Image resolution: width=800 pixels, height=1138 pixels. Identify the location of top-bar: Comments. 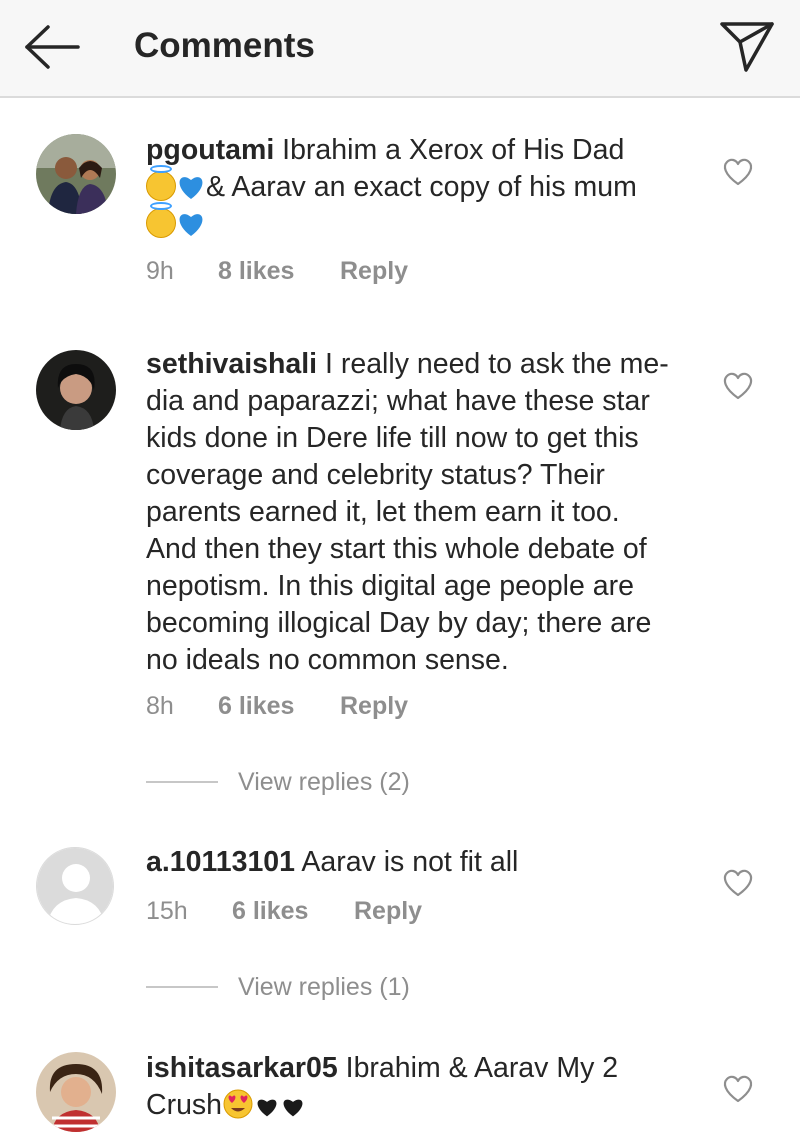
(400, 49).